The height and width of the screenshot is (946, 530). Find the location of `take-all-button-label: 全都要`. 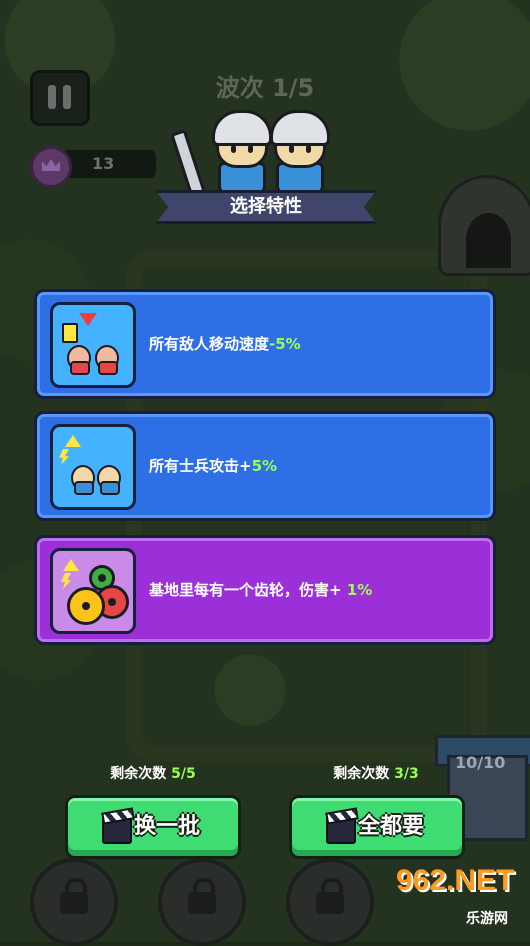

take-all-button-label: 全都要 is located at coordinates (391, 826).